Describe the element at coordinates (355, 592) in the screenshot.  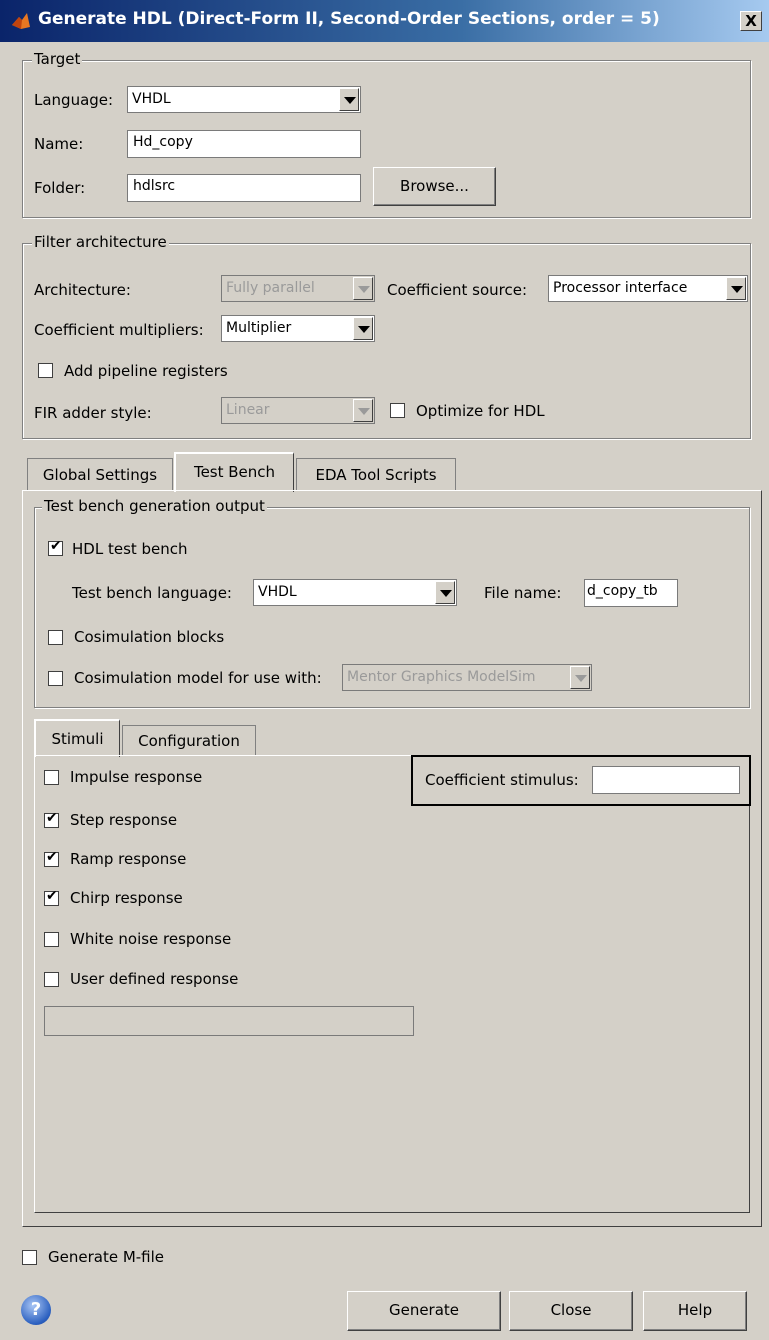
I see `tb-language-select: VHDL` at that location.